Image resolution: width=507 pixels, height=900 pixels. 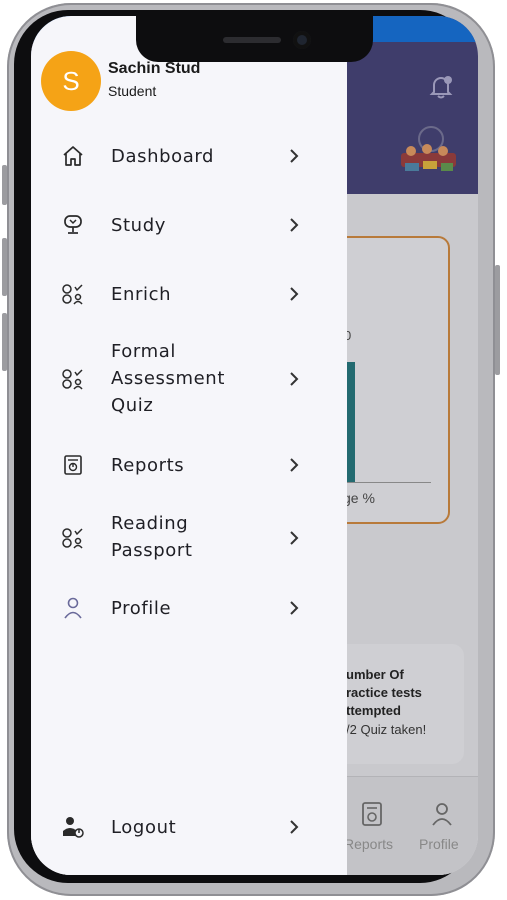 I want to click on menu-item-reports: Reports, so click(x=189, y=465).